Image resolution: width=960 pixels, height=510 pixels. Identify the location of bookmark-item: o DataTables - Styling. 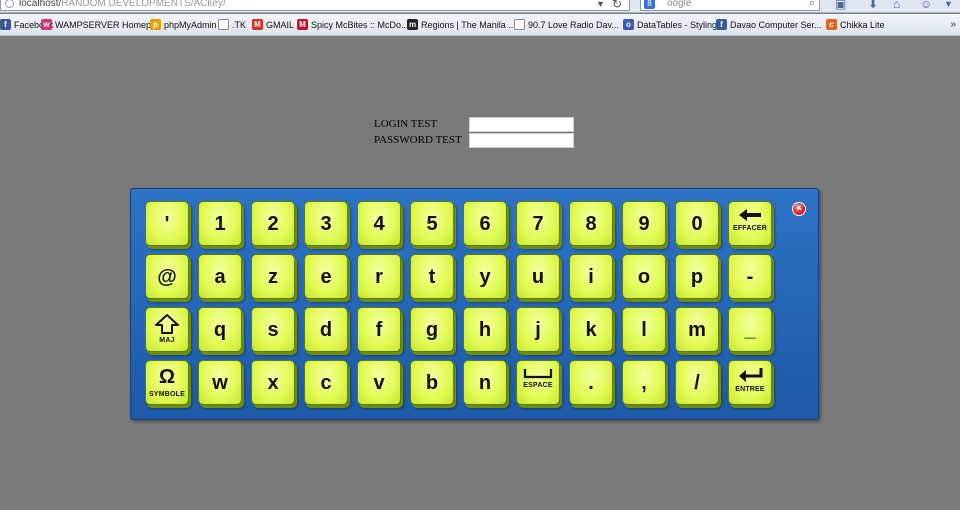
(670, 25).